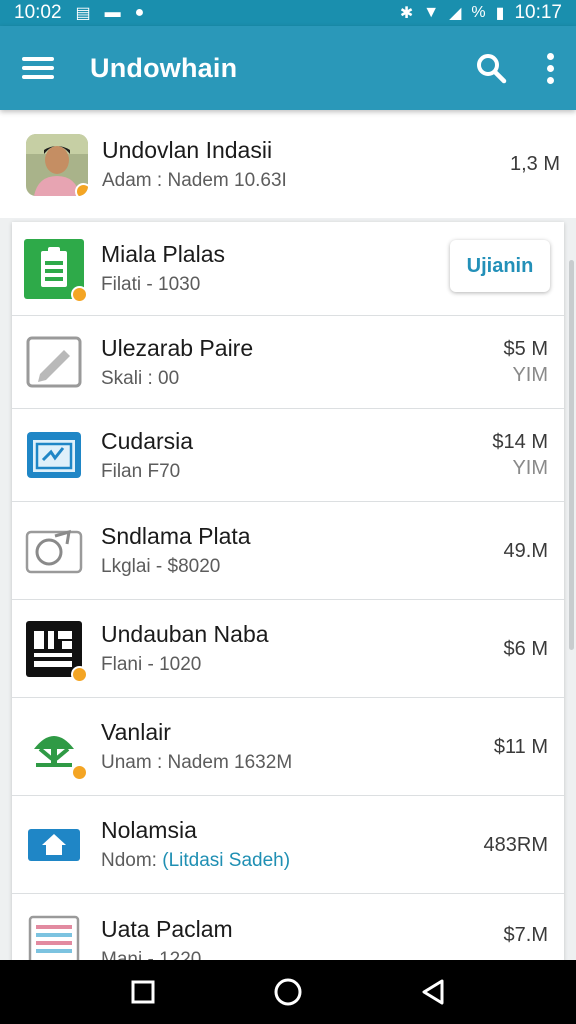 This screenshot has width=576, height=1024. I want to click on recents-icon, so click(143, 992).